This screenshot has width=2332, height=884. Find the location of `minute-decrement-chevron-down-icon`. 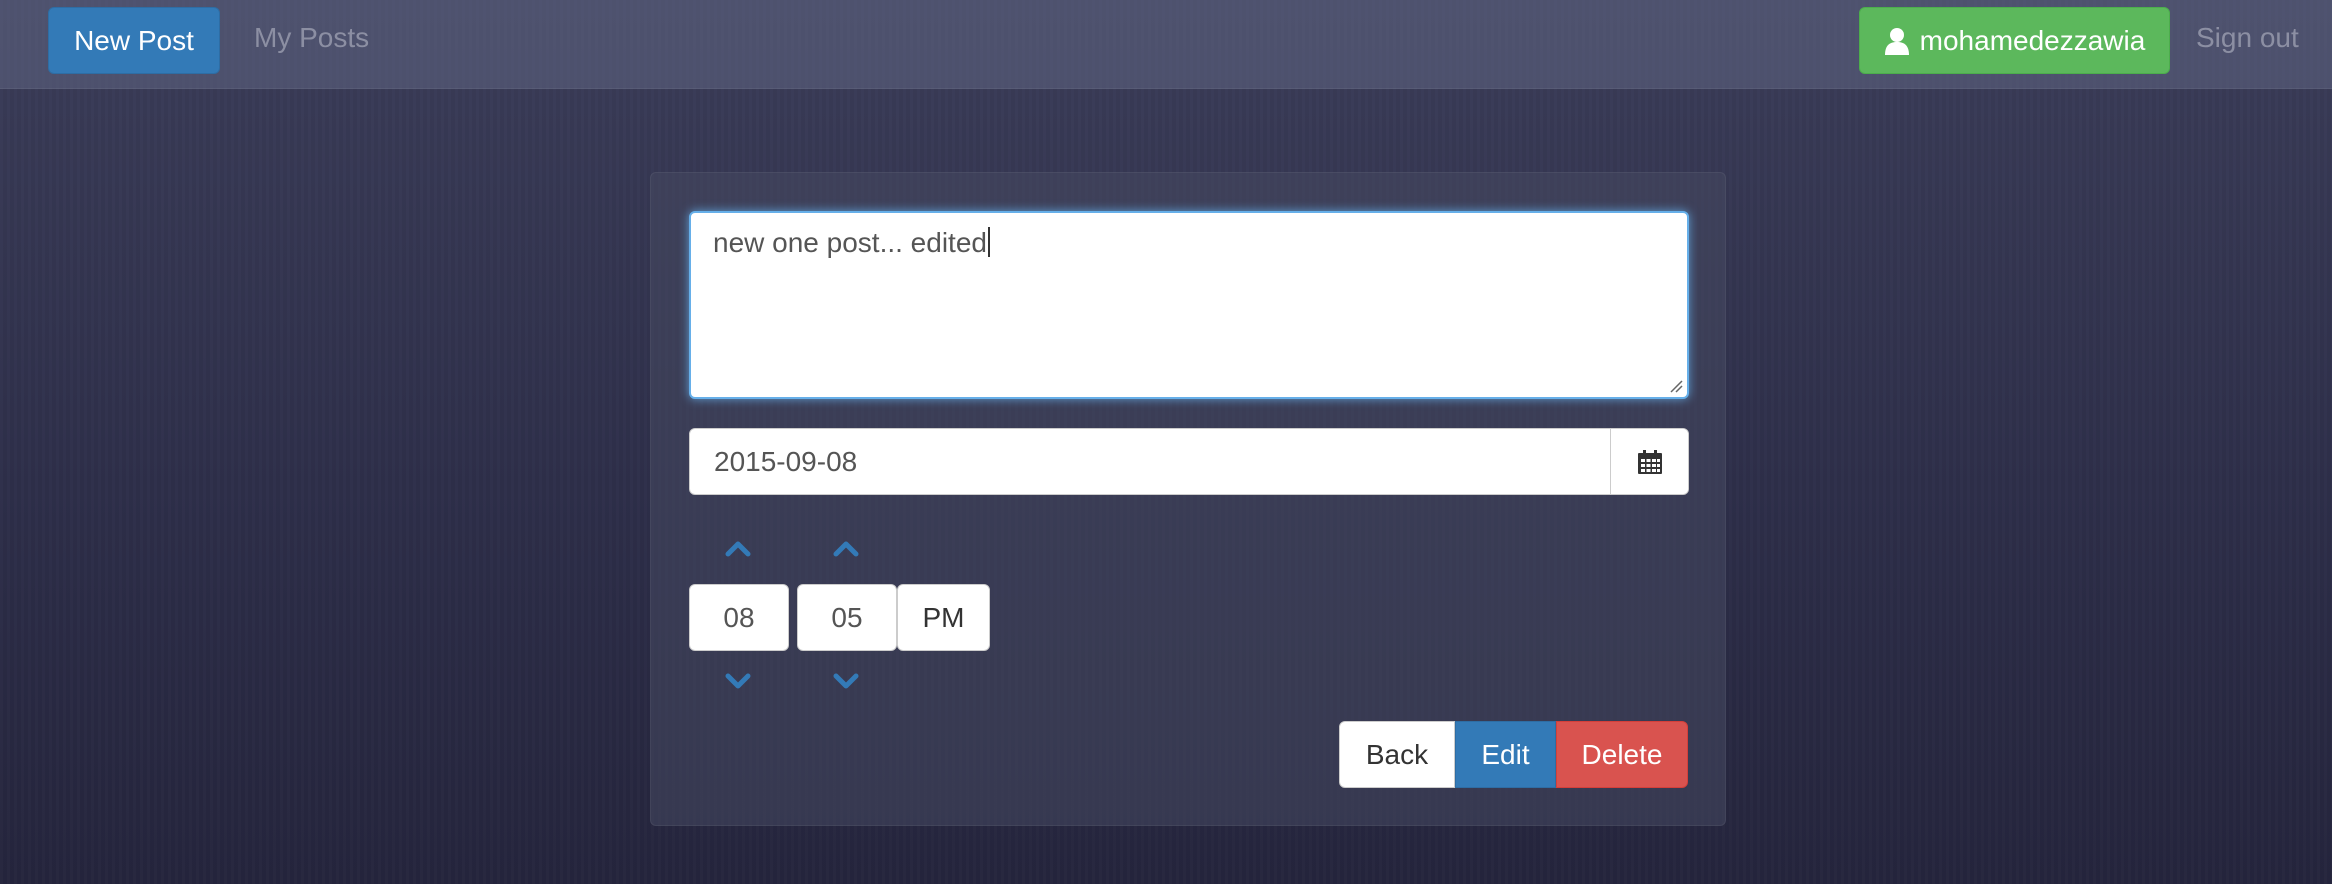

minute-decrement-chevron-down-icon is located at coordinates (846, 682).